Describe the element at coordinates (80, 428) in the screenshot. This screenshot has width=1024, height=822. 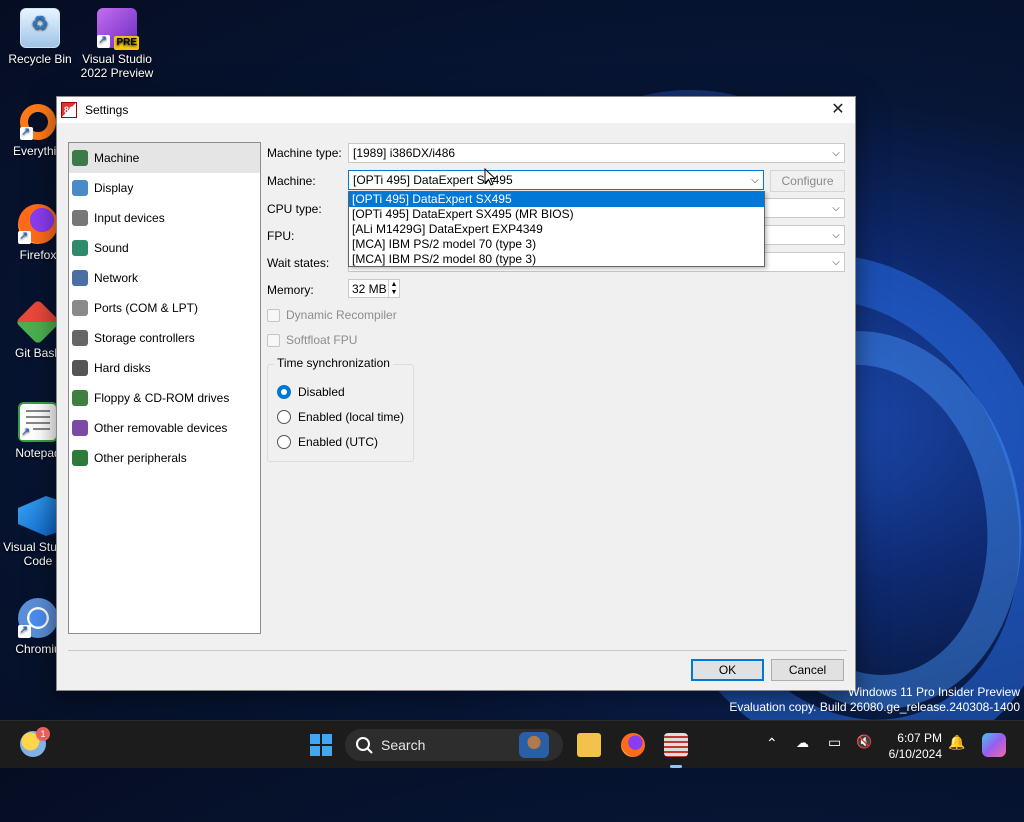
I see `removable-device-icon` at that location.